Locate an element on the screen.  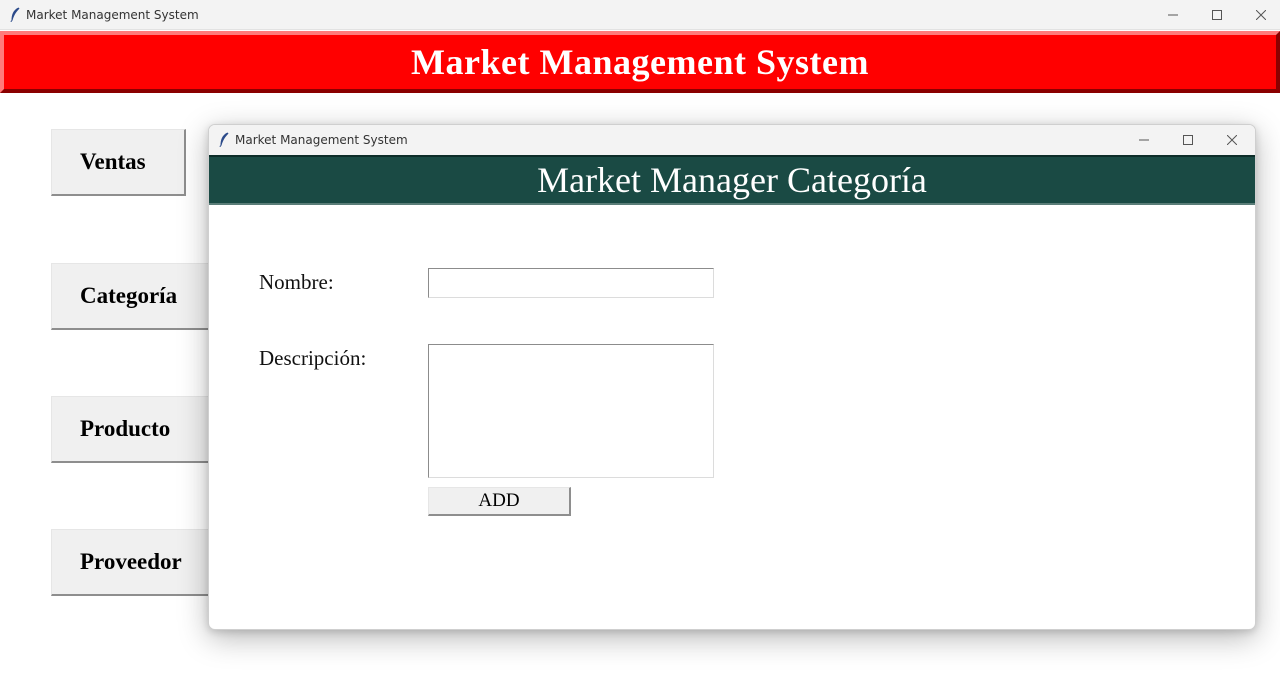
dialog-close-button is located at coordinates (1232, 140).